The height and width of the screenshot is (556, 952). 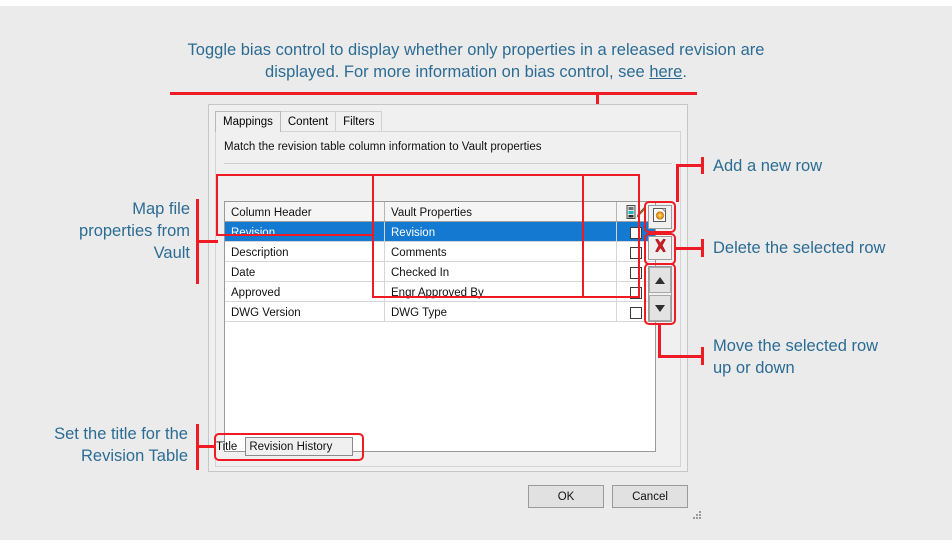 I want to click on callout-delete-line-horizontal, so click(x=690, y=248).